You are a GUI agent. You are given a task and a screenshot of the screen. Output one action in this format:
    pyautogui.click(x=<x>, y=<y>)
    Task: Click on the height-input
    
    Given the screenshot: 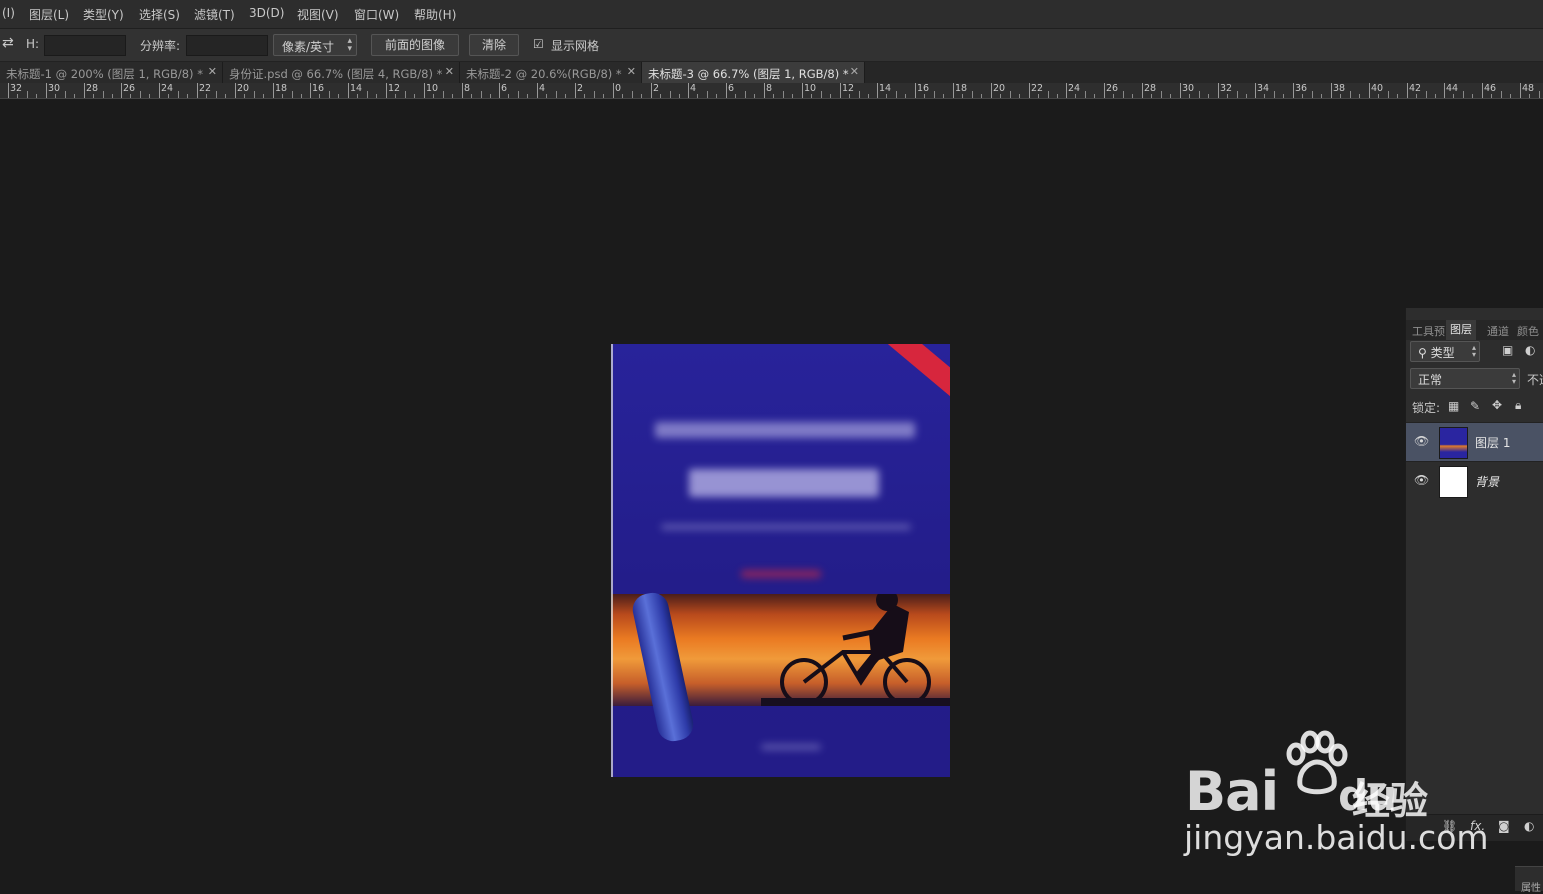 What is the action you would take?
    pyautogui.click(x=85, y=45)
    